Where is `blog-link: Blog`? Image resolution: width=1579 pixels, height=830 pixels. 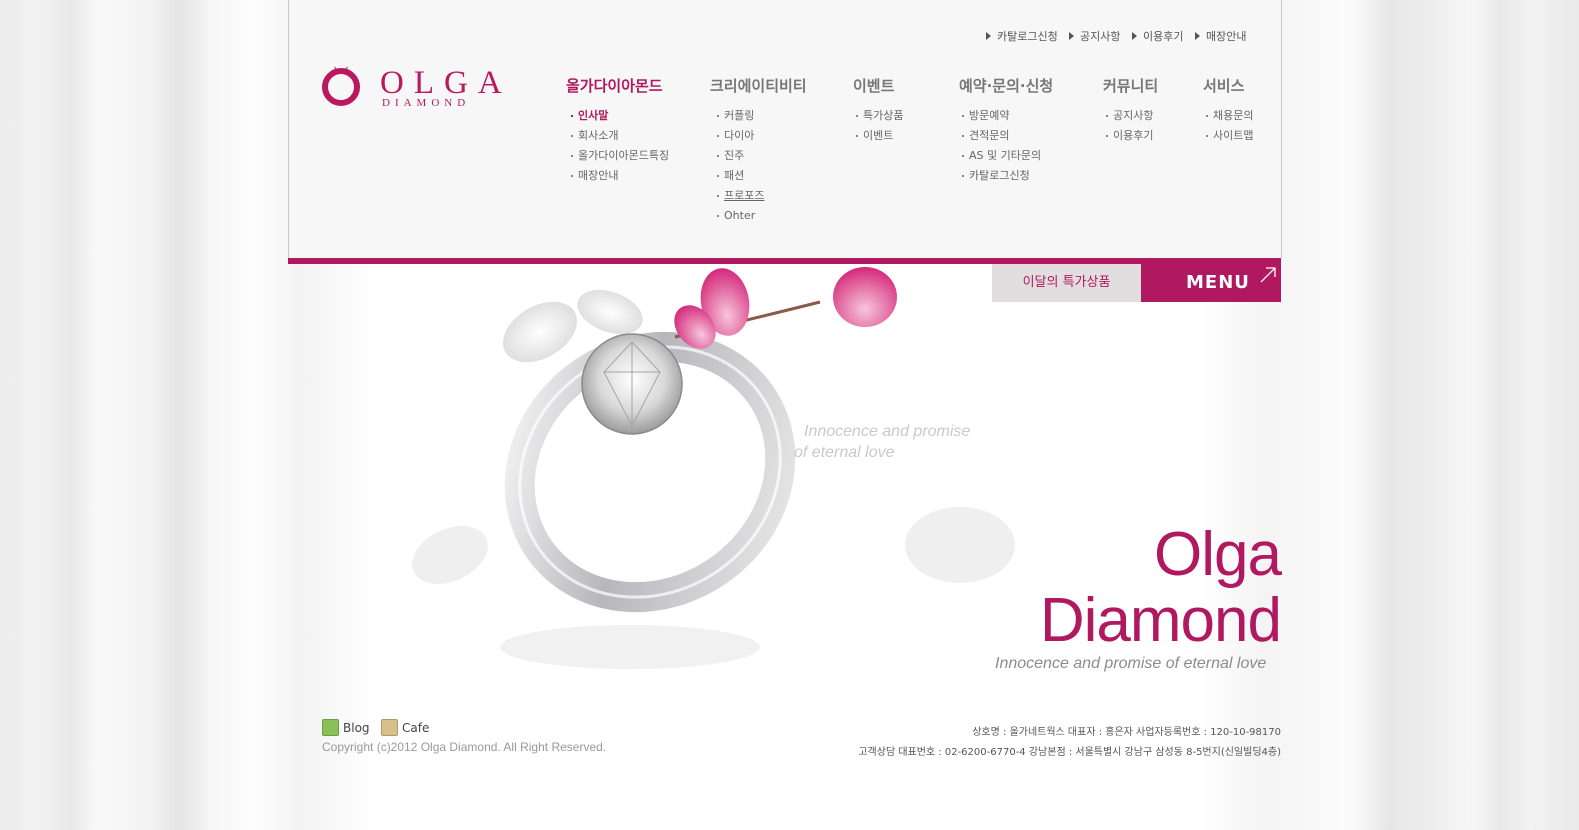
blog-link: Blog is located at coordinates (346, 727).